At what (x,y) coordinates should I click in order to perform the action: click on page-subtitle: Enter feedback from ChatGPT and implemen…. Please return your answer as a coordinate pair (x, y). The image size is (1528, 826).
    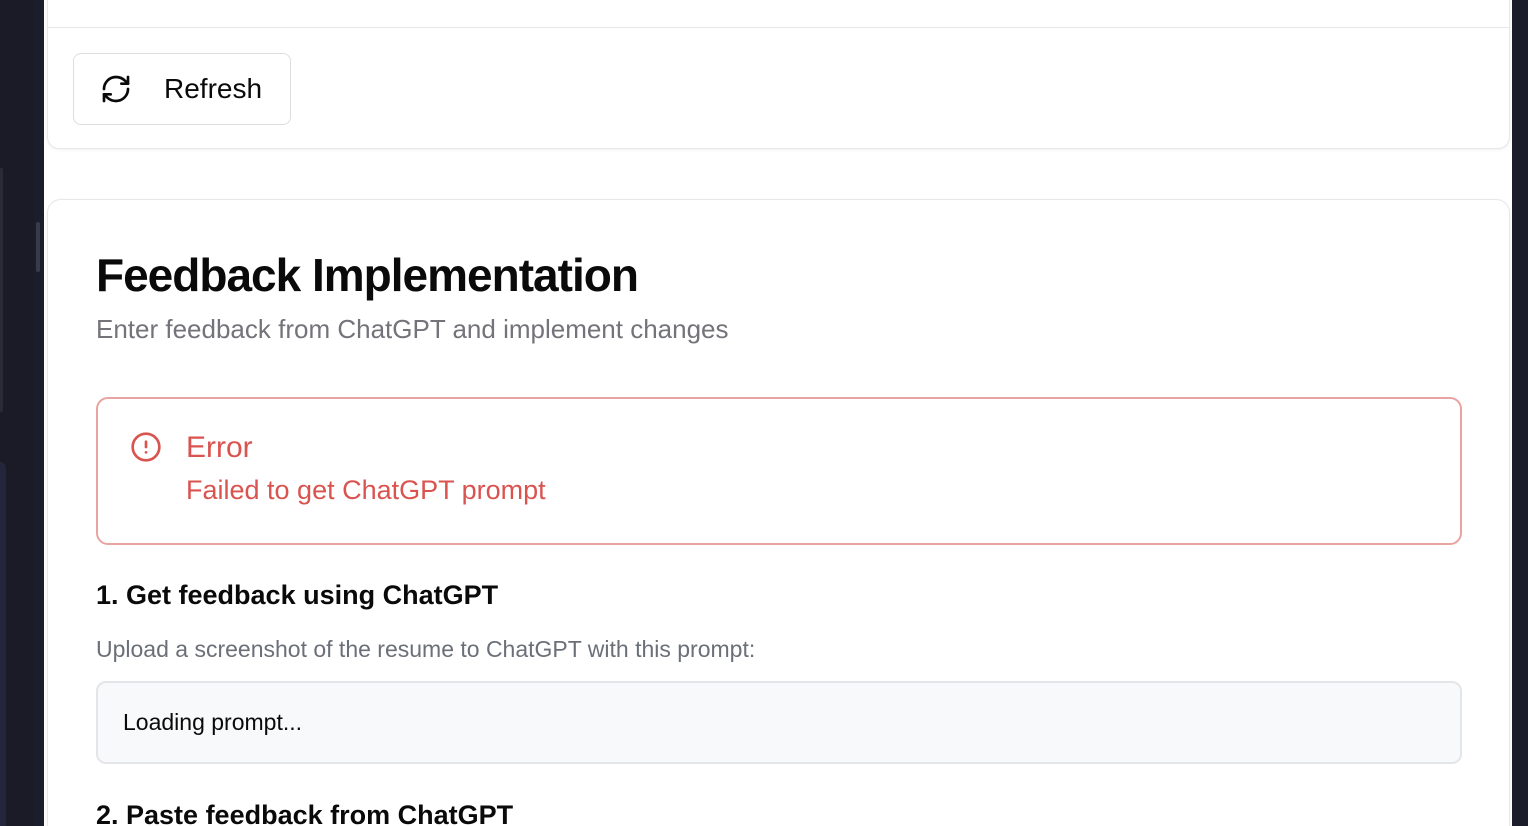
    Looking at the image, I should click on (412, 329).